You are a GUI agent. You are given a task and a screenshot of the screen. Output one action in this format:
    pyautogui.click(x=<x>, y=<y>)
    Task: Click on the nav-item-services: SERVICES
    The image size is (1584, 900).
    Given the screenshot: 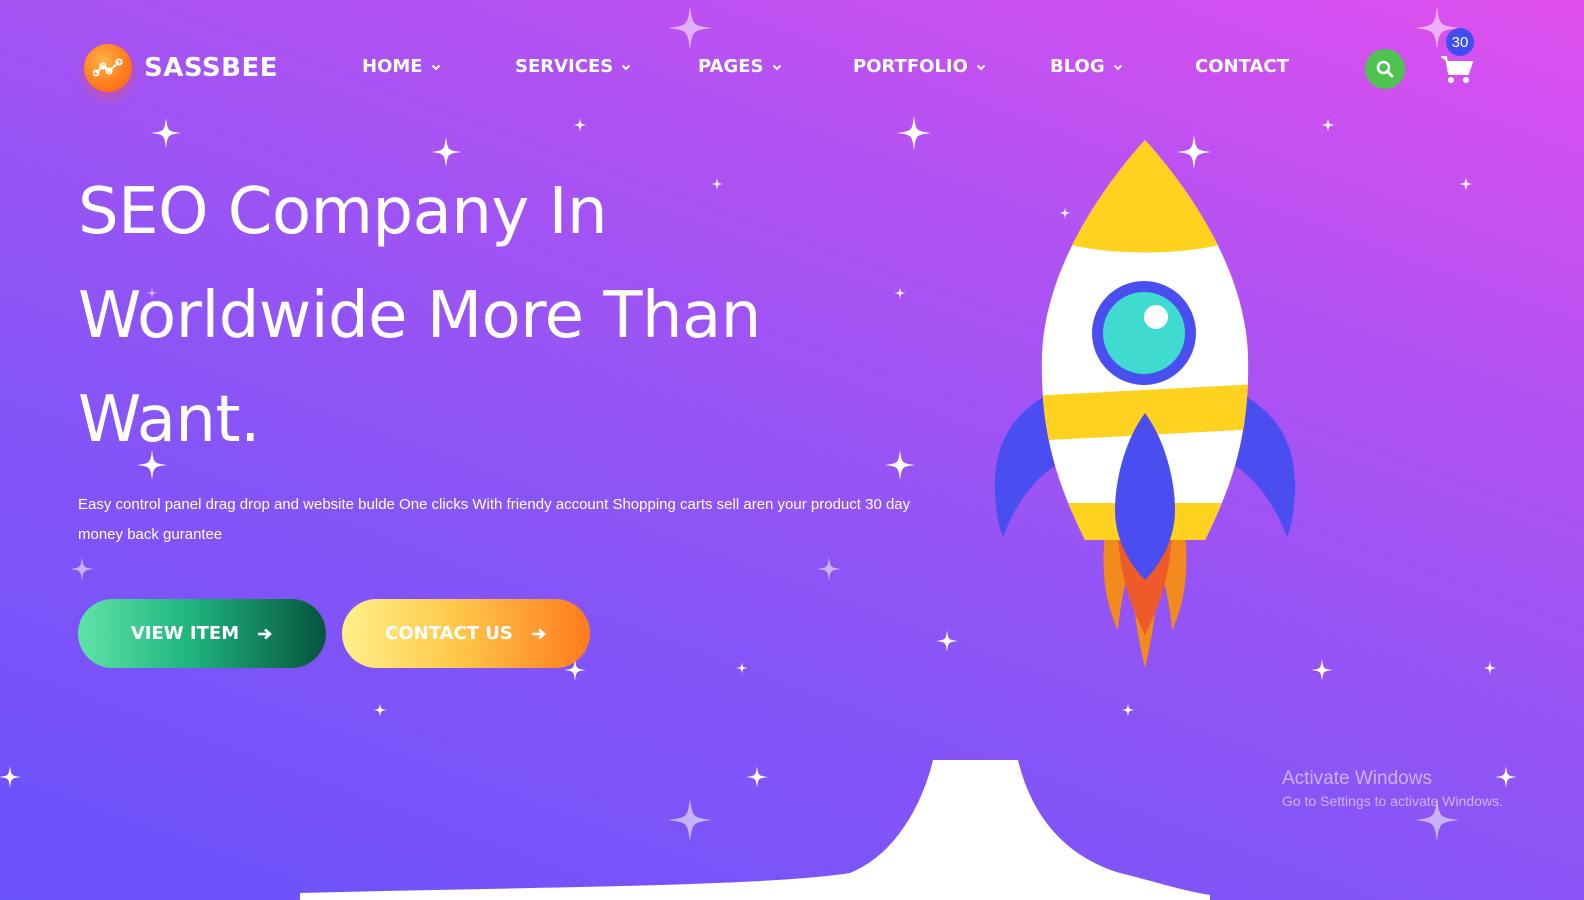 What is the action you would take?
    pyautogui.click(x=573, y=66)
    